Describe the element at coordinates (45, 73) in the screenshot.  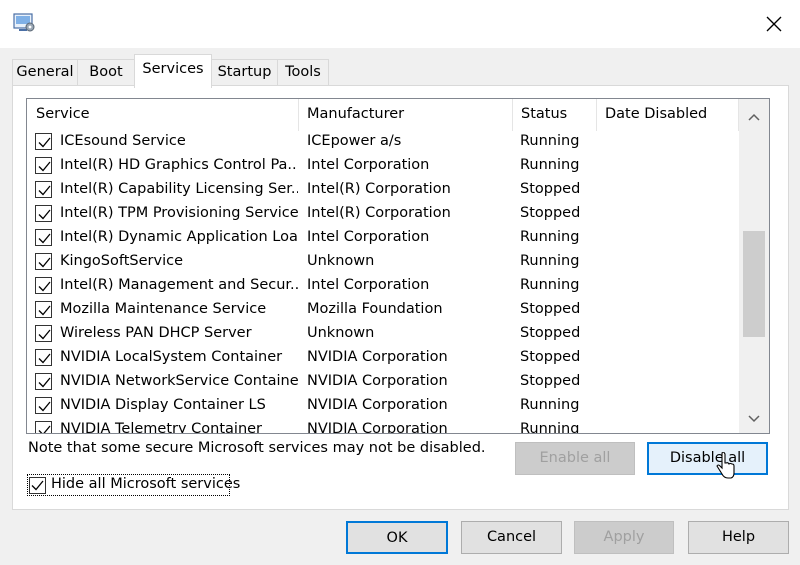
I see `tab-general: General` at that location.